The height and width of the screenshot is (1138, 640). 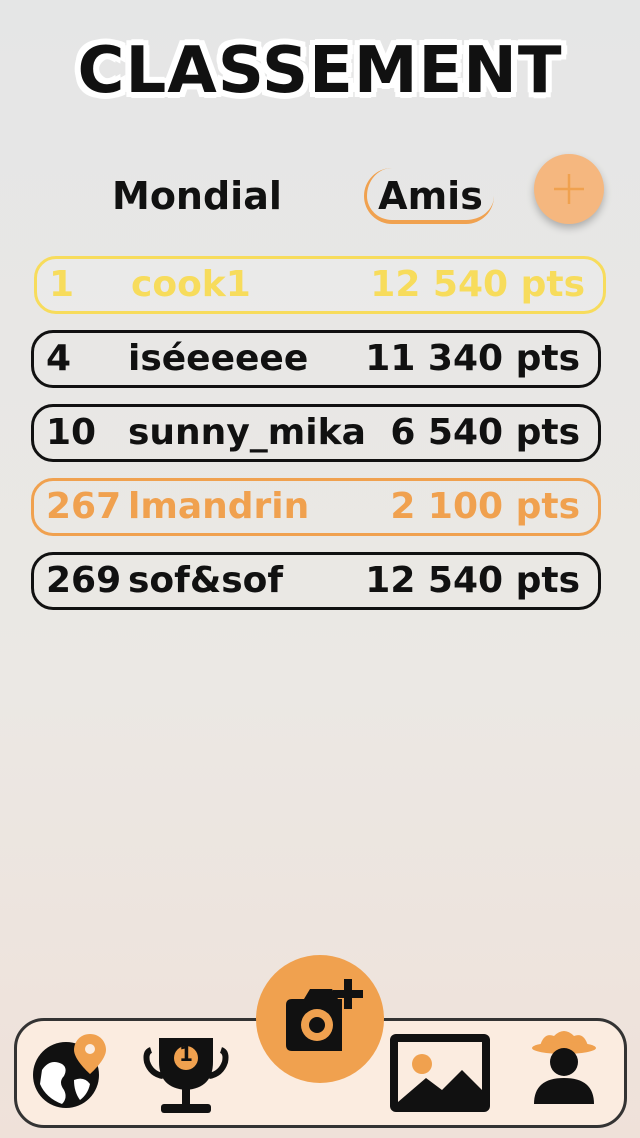 What do you see at coordinates (197, 196) in the screenshot?
I see `tab-mondial: Mondial` at bounding box center [197, 196].